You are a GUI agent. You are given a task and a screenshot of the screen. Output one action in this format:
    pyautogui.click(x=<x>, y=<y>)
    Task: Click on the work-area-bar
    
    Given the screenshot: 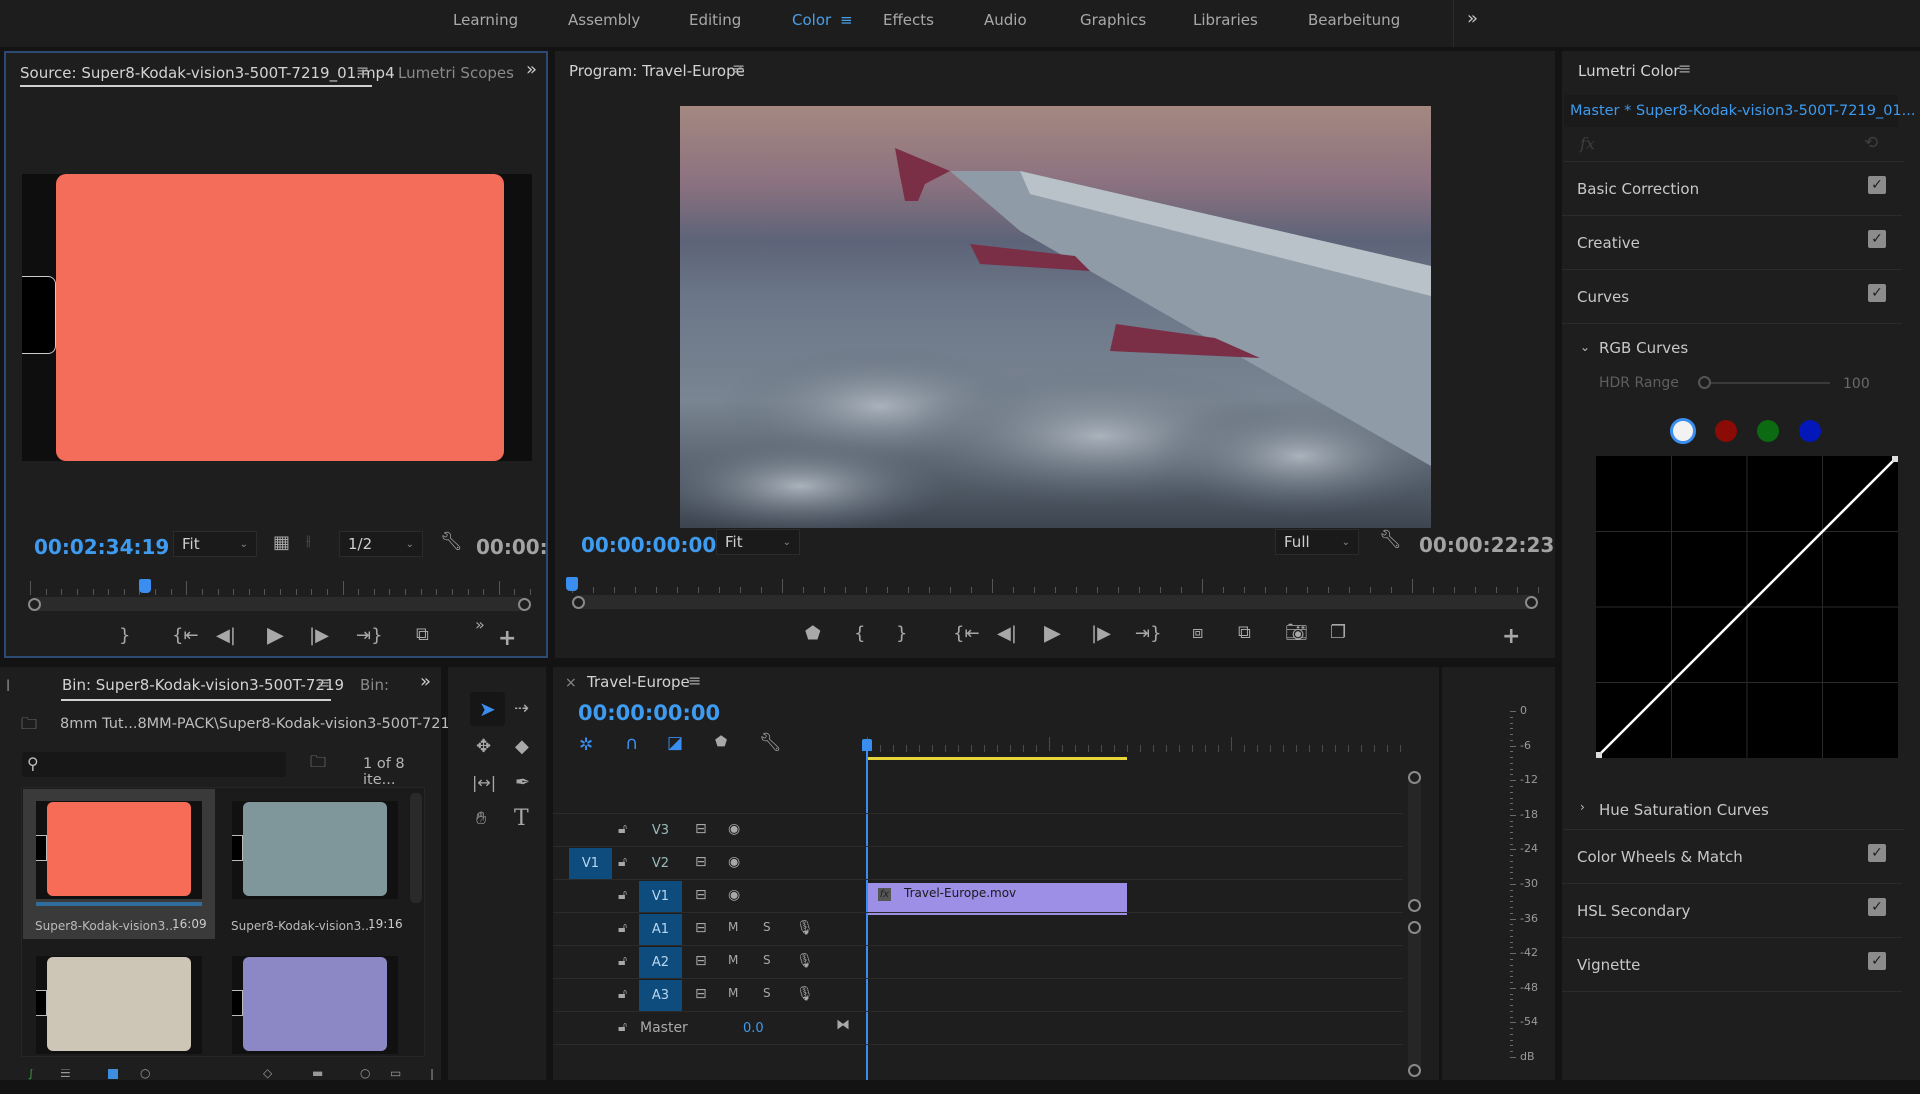 What is the action you would take?
    pyautogui.click(x=997, y=758)
    